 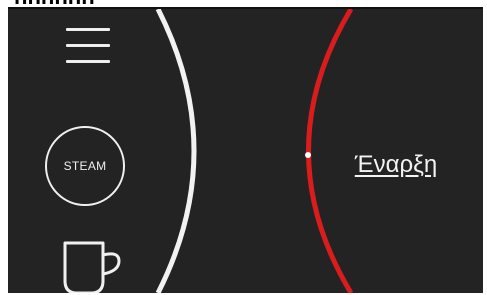 I want to click on coffee-cup-button, so click(x=96, y=267).